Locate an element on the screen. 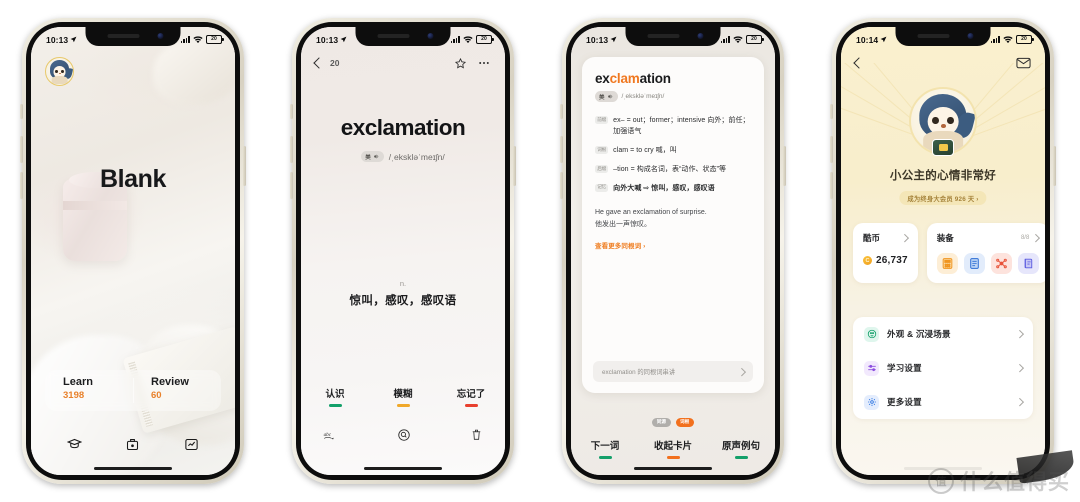 The image size is (1080, 502). morpheme-text: ex– = out；former；intensive 向外；前任；加强语气 is located at coordinates (681, 126).